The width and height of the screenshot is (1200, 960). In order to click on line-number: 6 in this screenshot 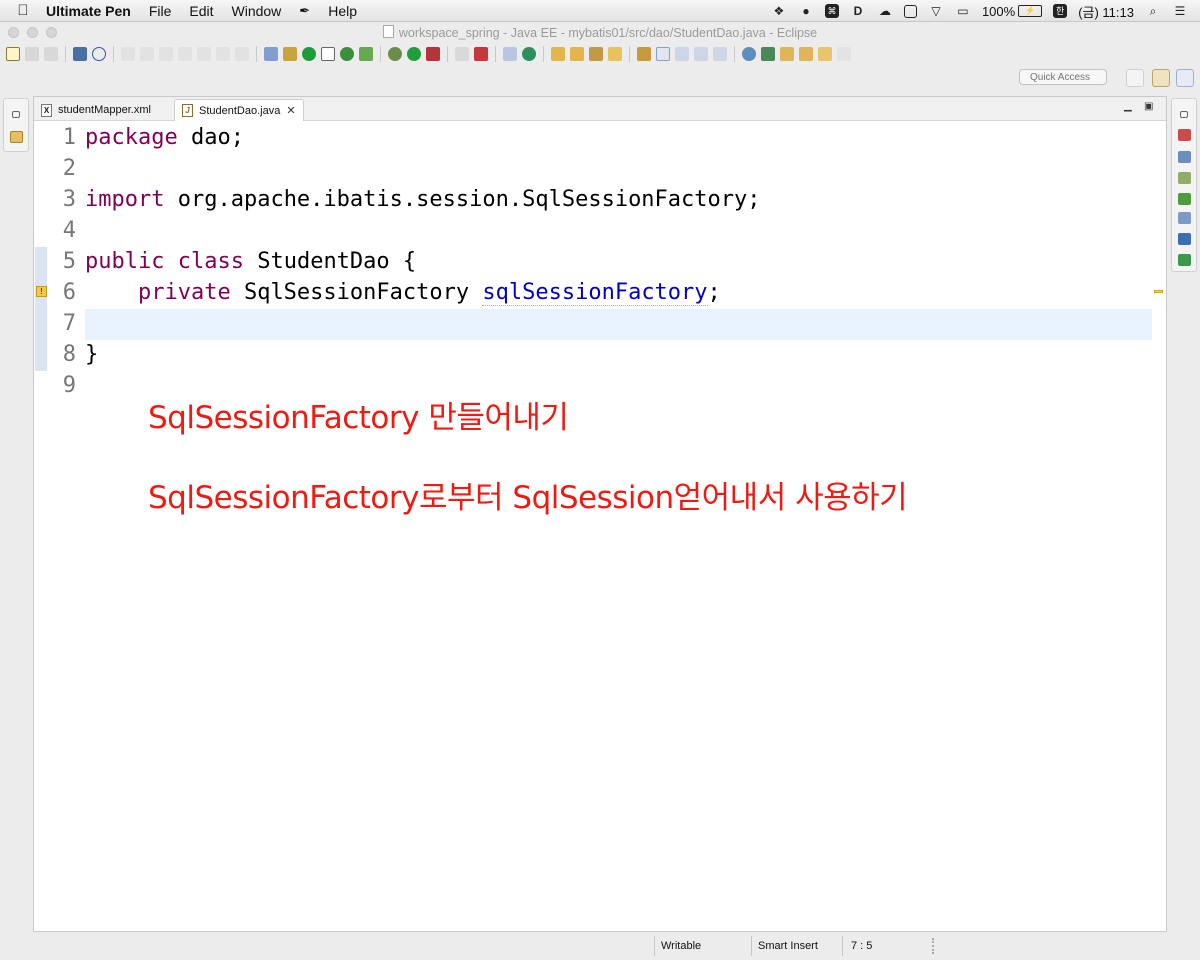, I will do `click(69, 292)`.